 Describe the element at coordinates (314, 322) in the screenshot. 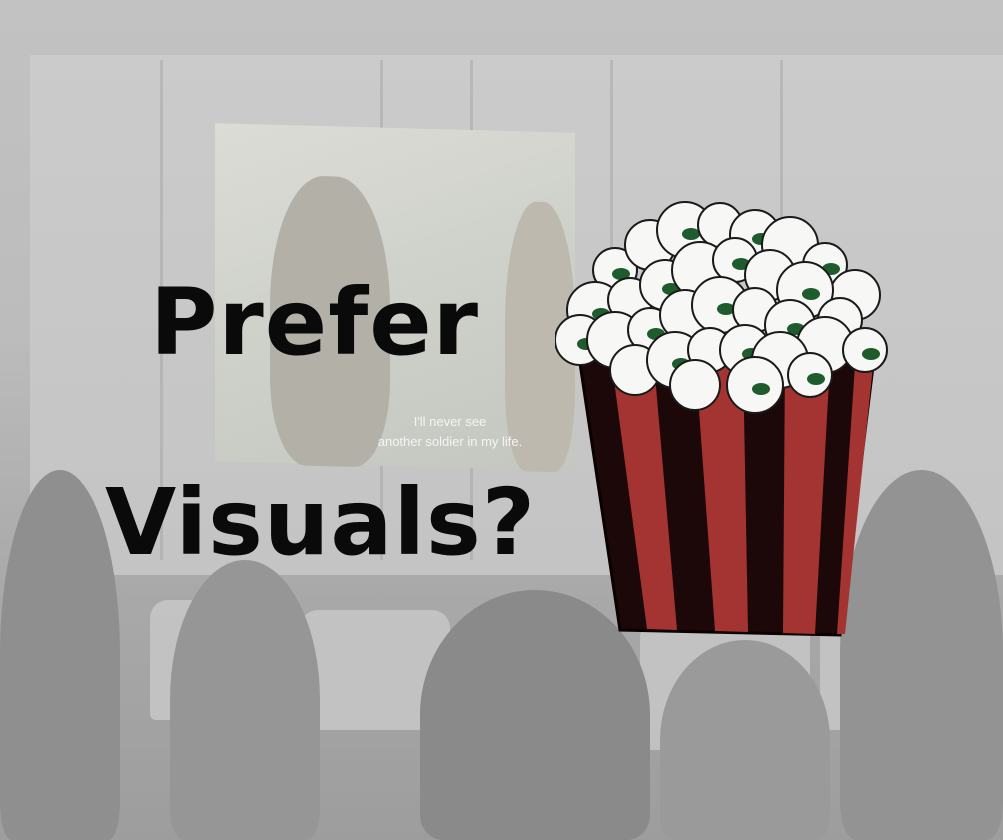

I see `headline-line-1: Prefer` at that location.